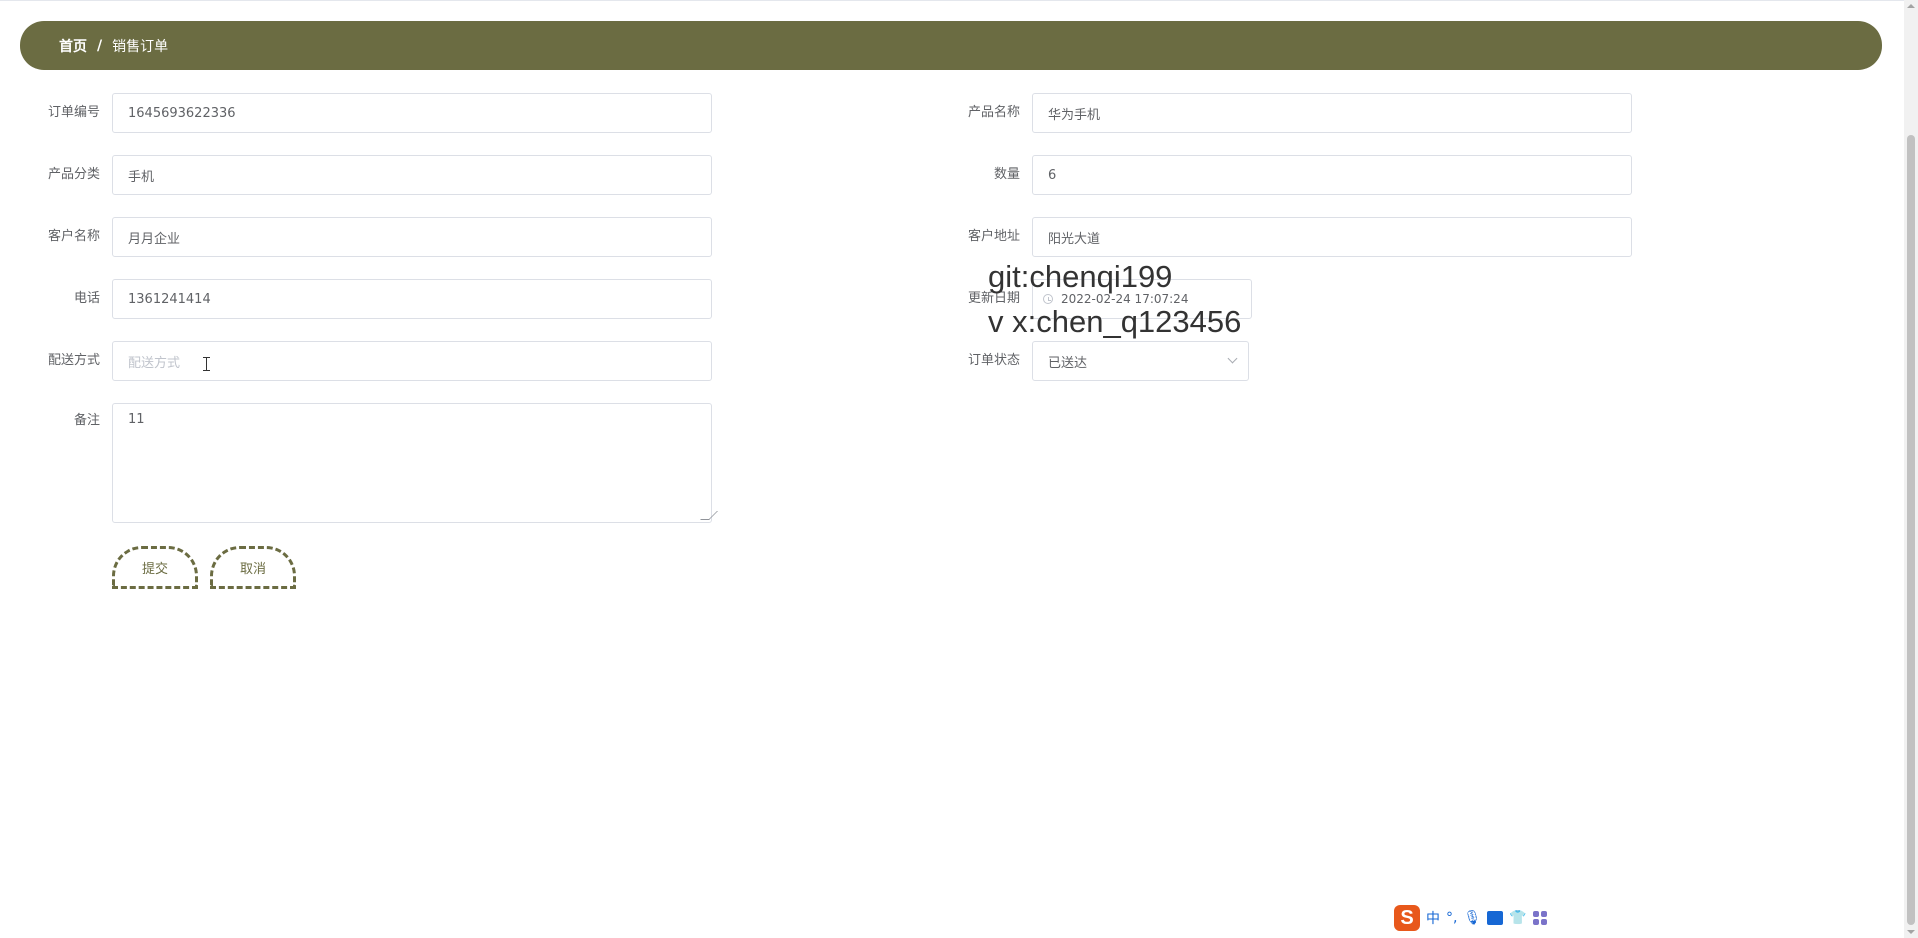 This screenshot has height=938, width=1918. Describe the element at coordinates (86, 298) in the screenshot. I see `phone-label: 电话` at that location.